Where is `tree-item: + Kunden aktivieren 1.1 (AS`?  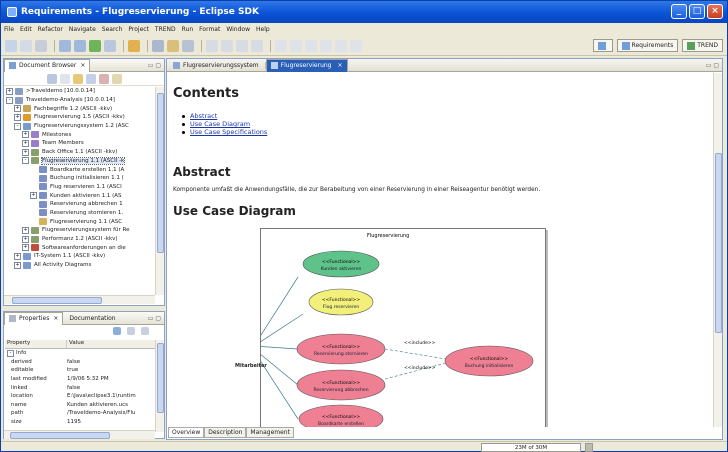
tree-item: + Kunden aktivieren 1.1 (AS is located at coordinates (80, 195).